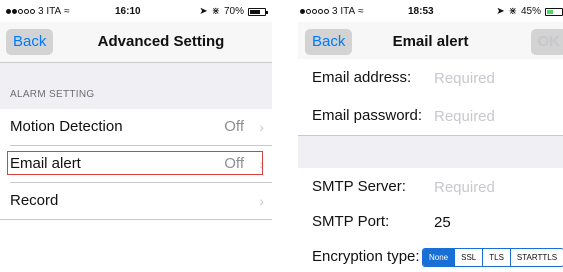 This screenshot has height=272, width=563. I want to click on segment-ssl: SSL, so click(468, 257).